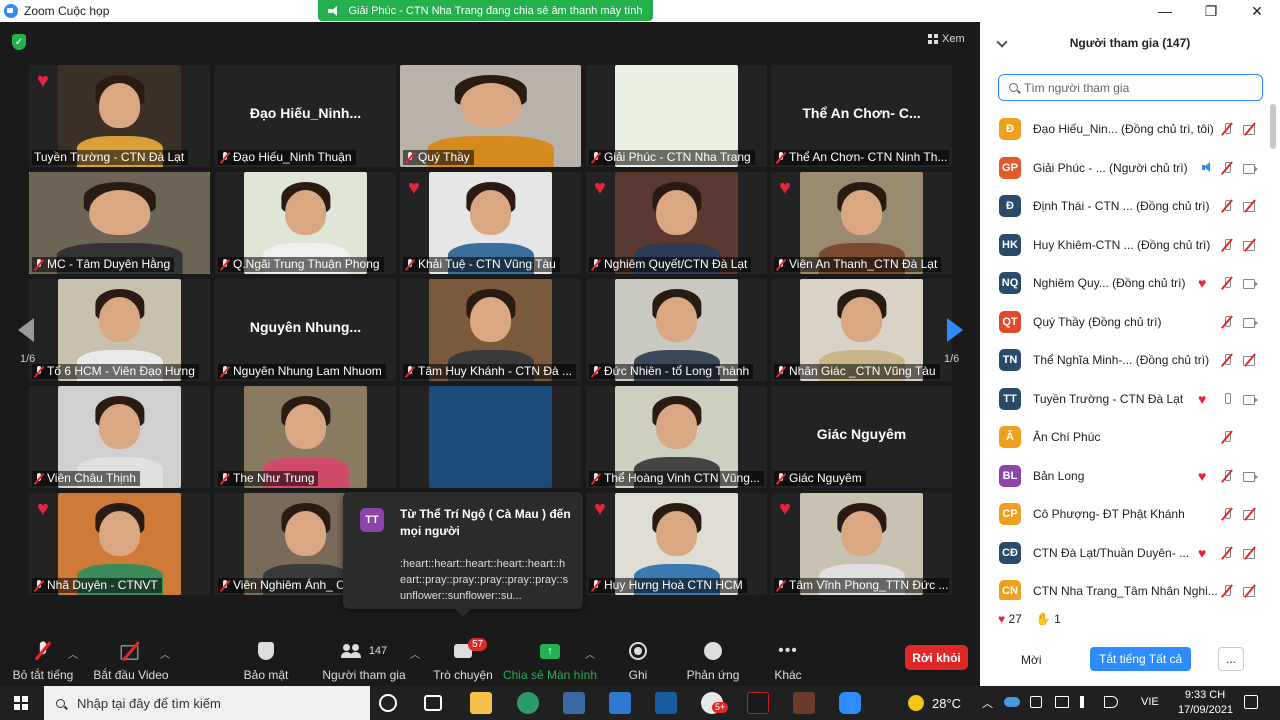 This screenshot has width=1280, height=720. Describe the element at coordinates (850, 703) in the screenshot. I see `zoom-taskbar-icon` at that location.